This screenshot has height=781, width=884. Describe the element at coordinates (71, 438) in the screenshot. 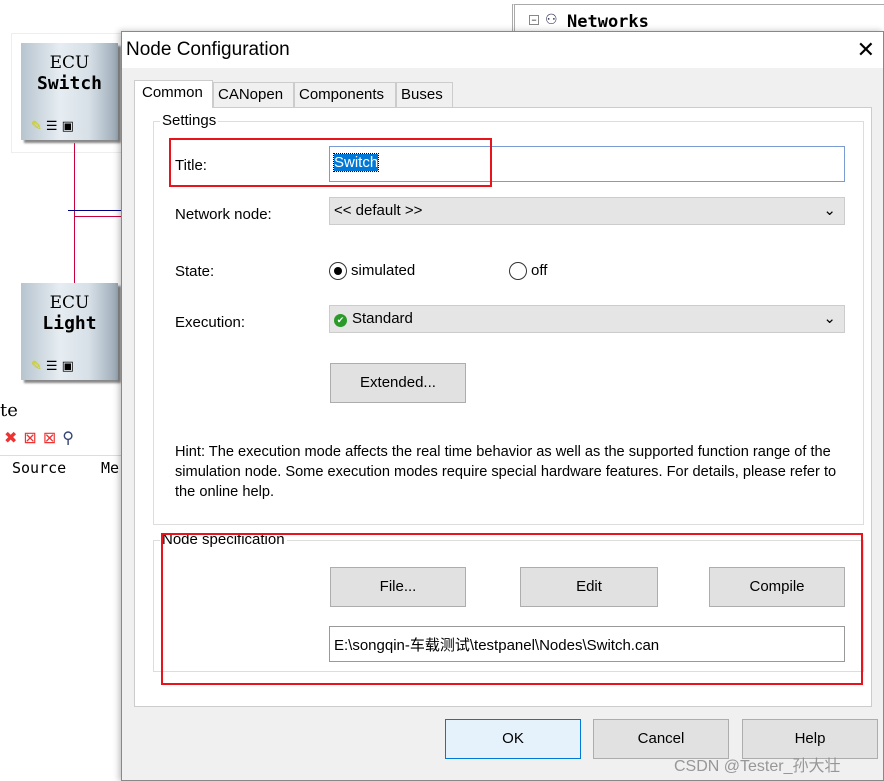

I see `find-icon: ⚲` at that location.